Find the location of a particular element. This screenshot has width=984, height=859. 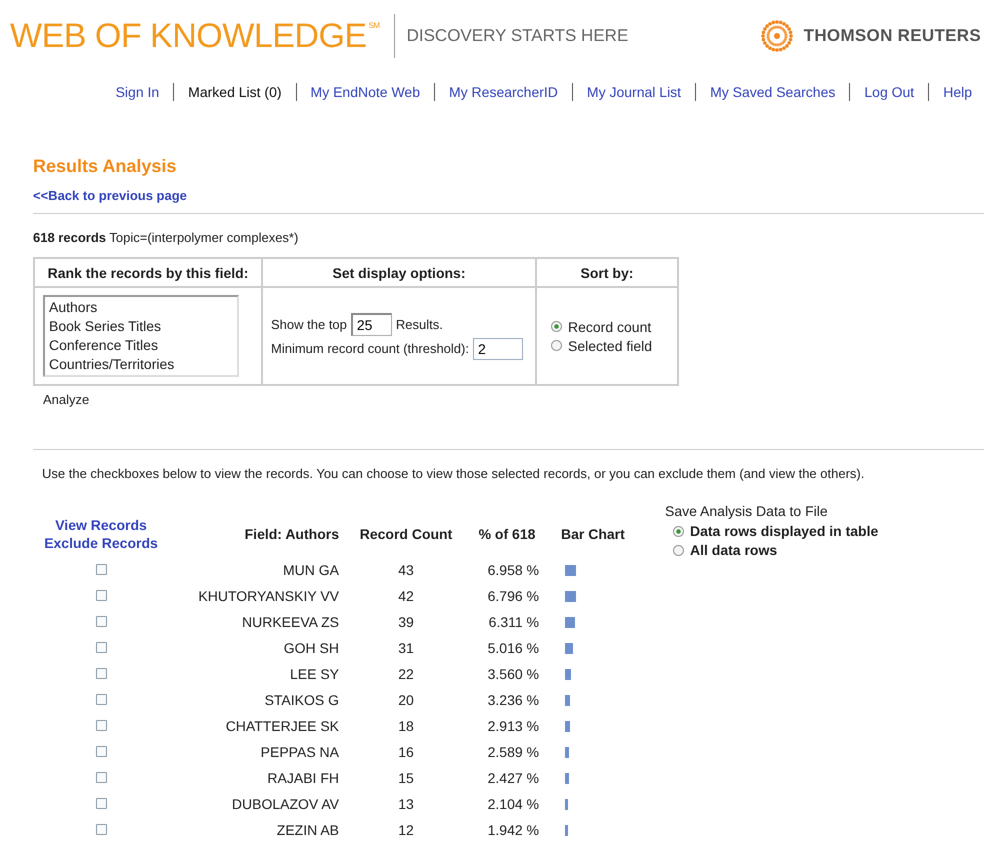

input-field: 25 is located at coordinates (371, 324).